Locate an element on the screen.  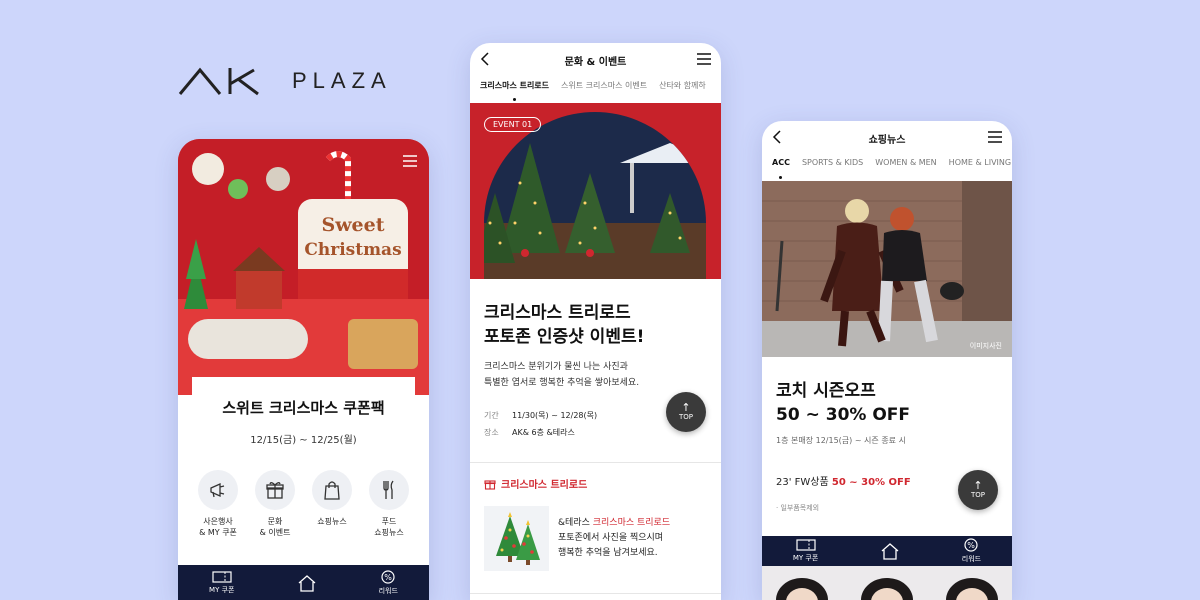
quick-item-food-news: 푸드 쇼핑뉴스 is located at coordinates (389, 504).